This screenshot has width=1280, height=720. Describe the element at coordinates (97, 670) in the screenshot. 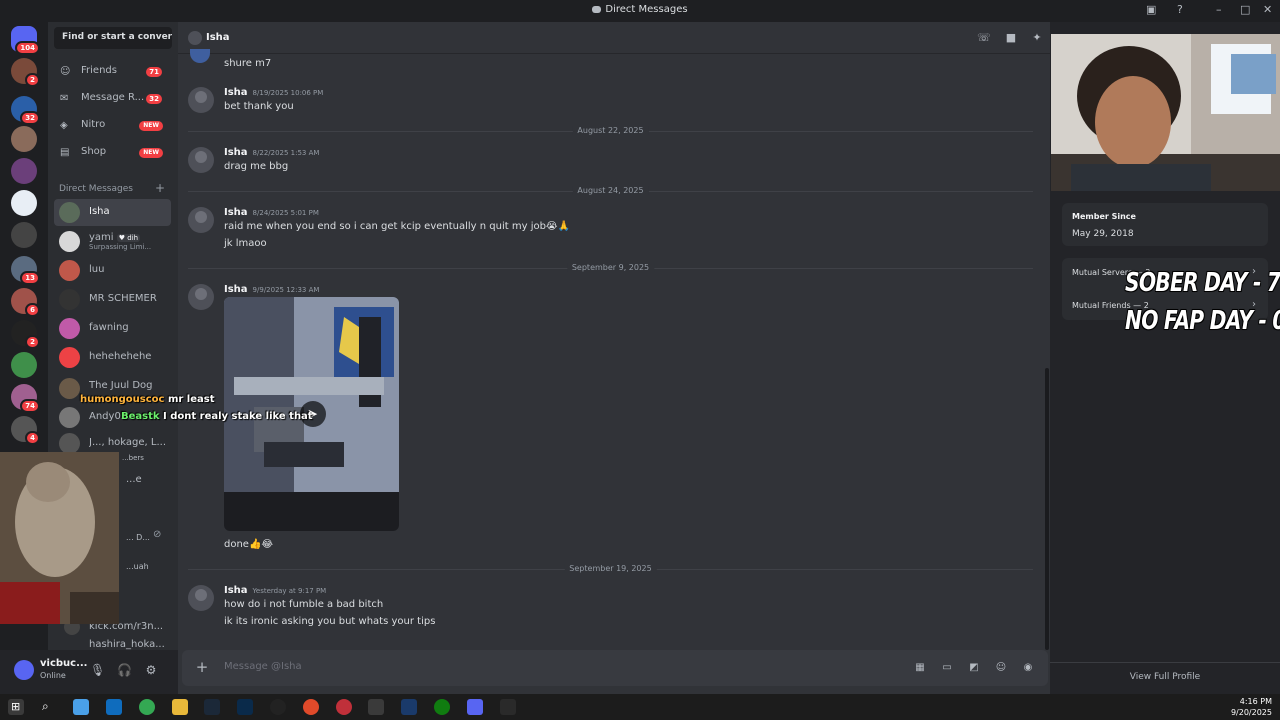

I see `microphone-icon: 🎙` at that location.